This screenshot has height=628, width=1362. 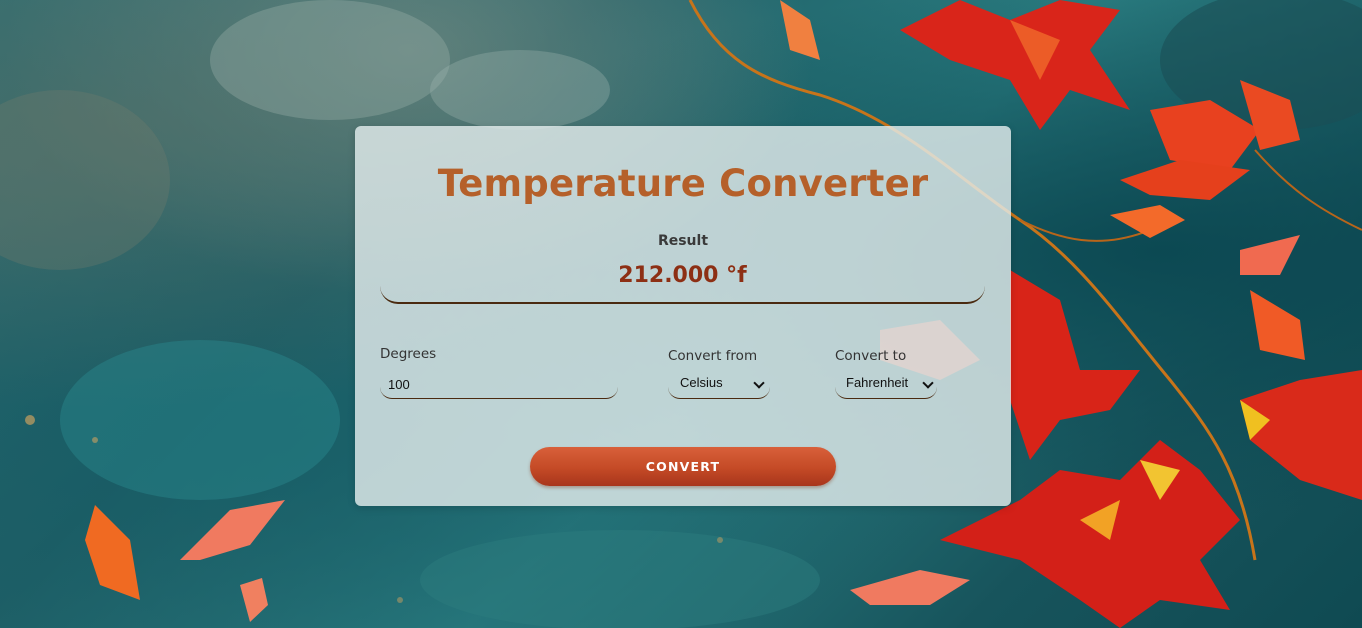 What do you see at coordinates (683, 466) in the screenshot?
I see `convert-button: CONVERT` at bounding box center [683, 466].